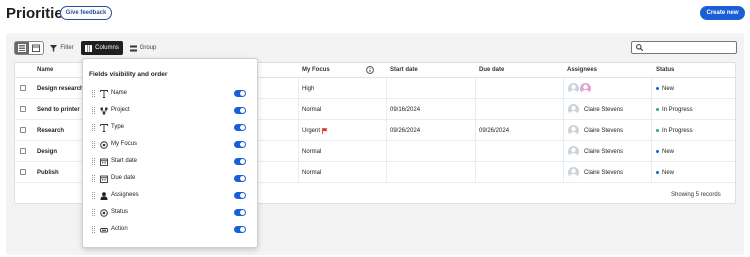 The height and width of the screenshot is (257, 750). Describe the element at coordinates (171, 162) in the screenshot. I see `field-row-start-date: Start date` at that location.